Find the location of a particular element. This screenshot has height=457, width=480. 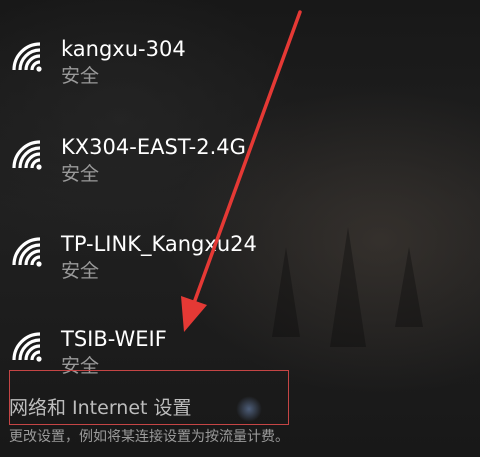

network-name: TSIB-WEIF is located at coordinates (114, 339).